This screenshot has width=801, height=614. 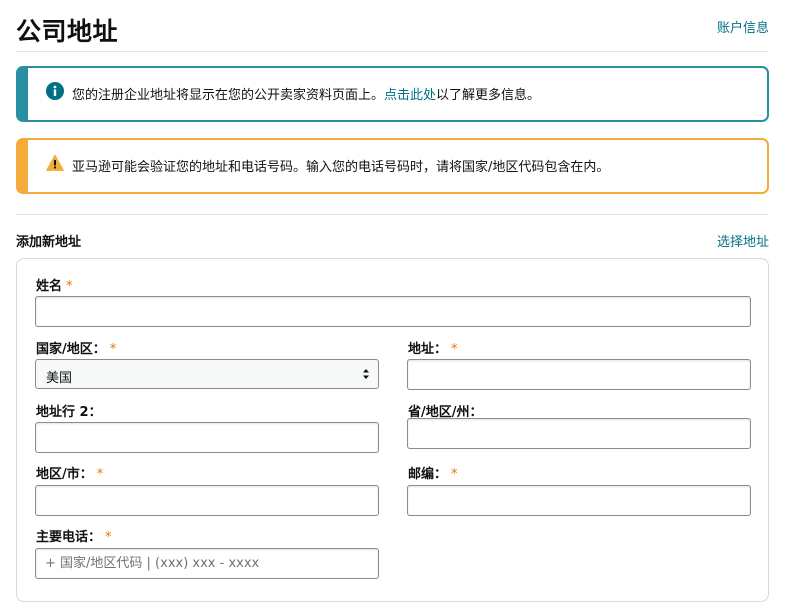 What do you see at coordinates (71, 349) in the screenshot?
I see `country-label-text: 国家/地区：` at bounding box center [71, 349].